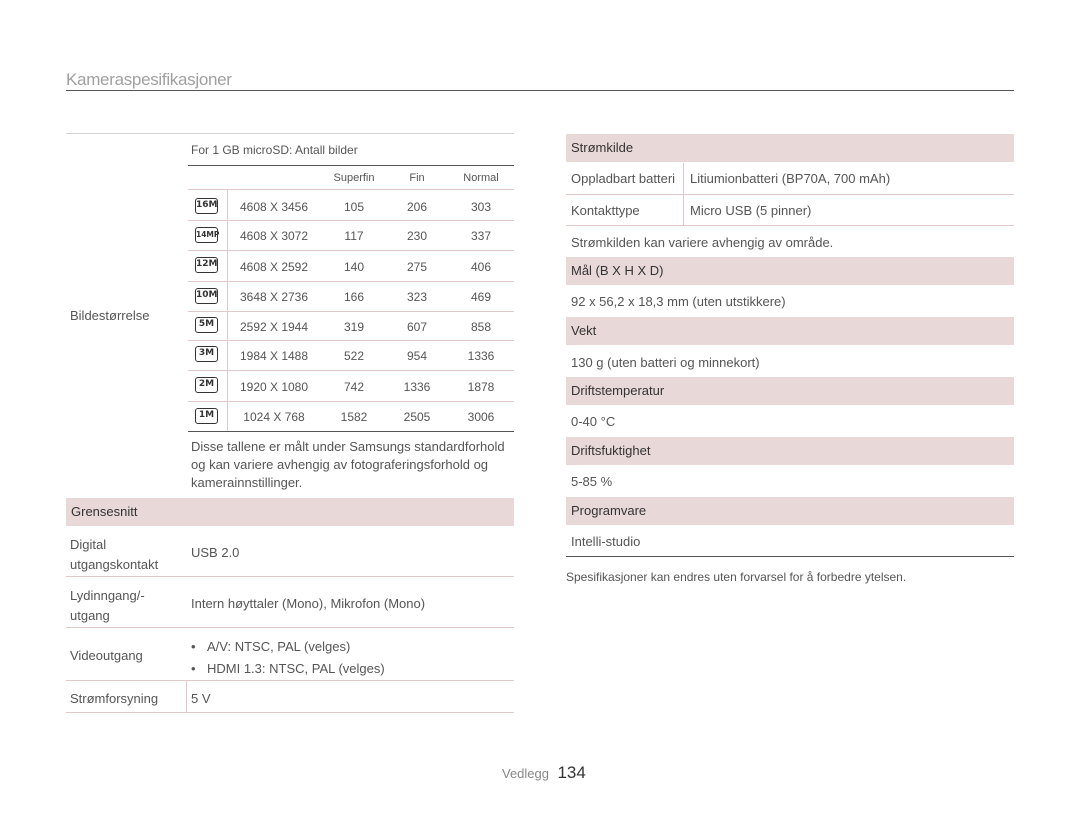 This screenshot has width=1080, height=815. I want to click on dimensions-value: 92 x 56,2 x 18,3 mm (uten utstikkere), so click(678, 301).